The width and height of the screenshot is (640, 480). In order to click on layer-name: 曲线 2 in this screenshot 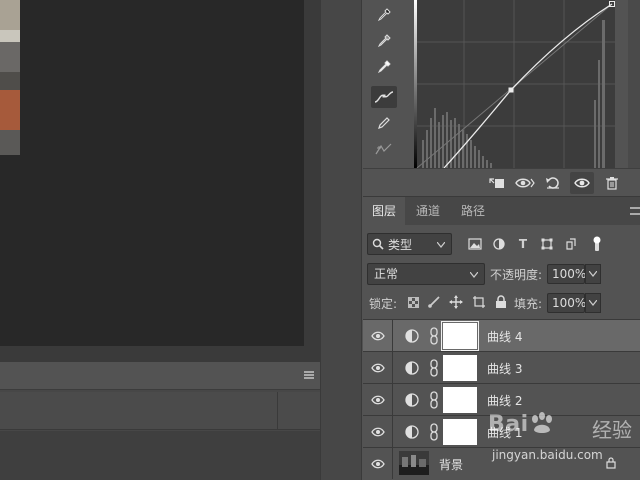, I will do `click(504, 400)`.